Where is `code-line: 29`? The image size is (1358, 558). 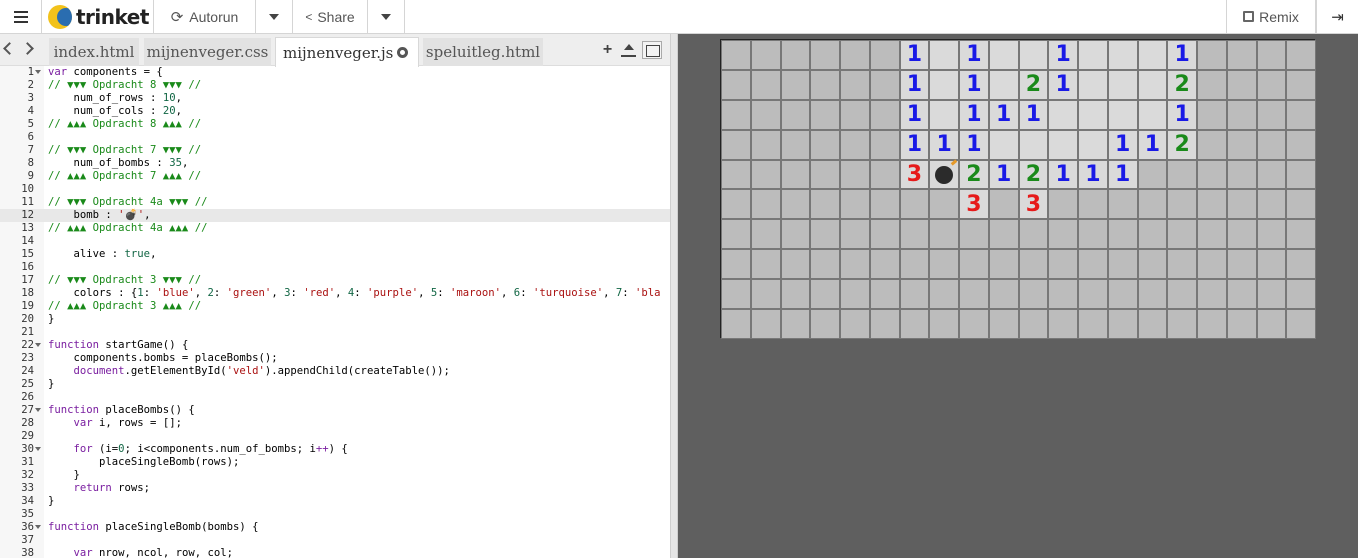 code-line: 29 is located at coordinates (335, 436).